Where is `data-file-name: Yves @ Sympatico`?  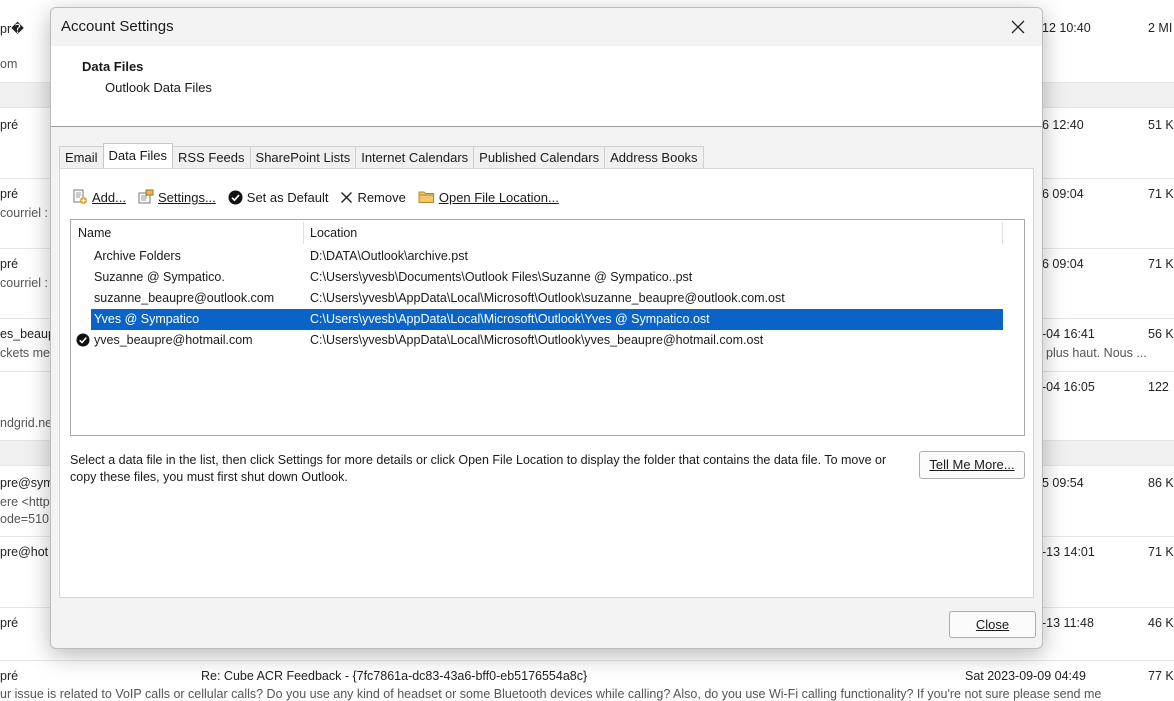 data-file-name: Yves @ Sympatico is located at coordinates (147, 319).